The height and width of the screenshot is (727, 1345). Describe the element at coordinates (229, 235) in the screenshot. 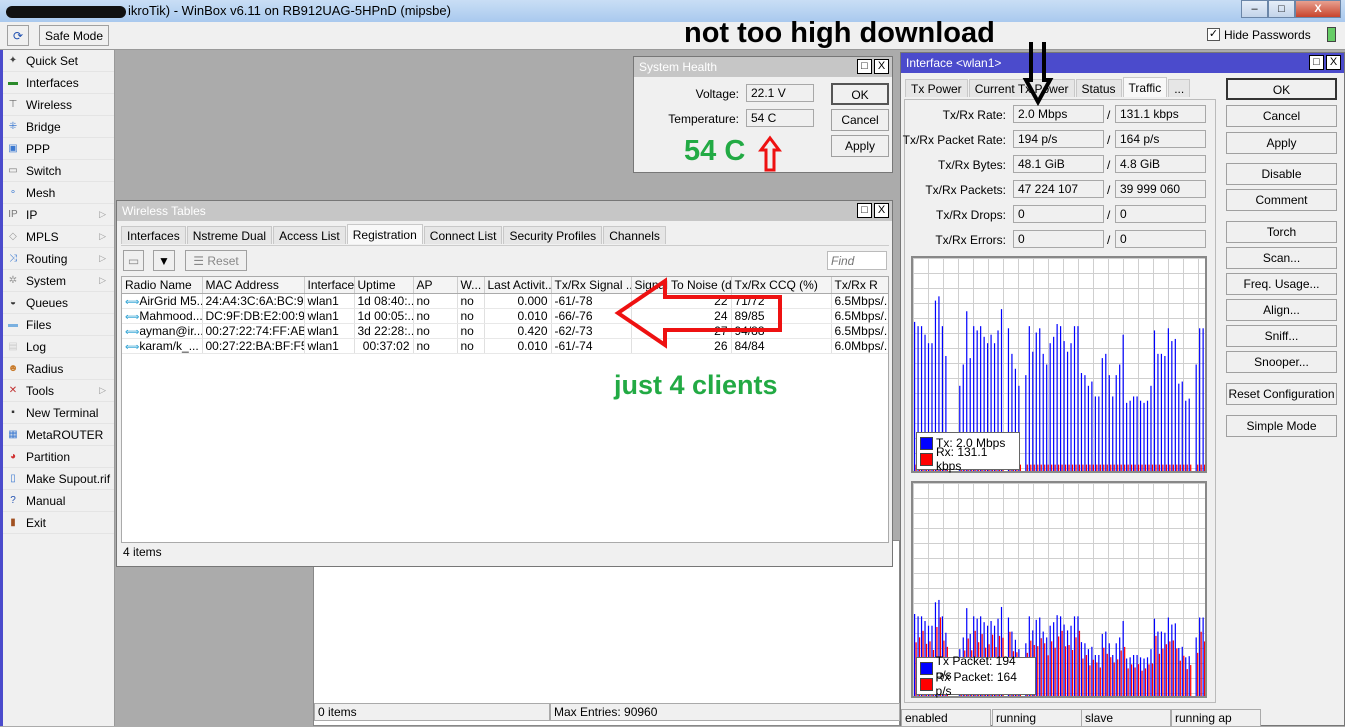

I see `tab-nstreme-dual: Nstreme Dual` at that location.